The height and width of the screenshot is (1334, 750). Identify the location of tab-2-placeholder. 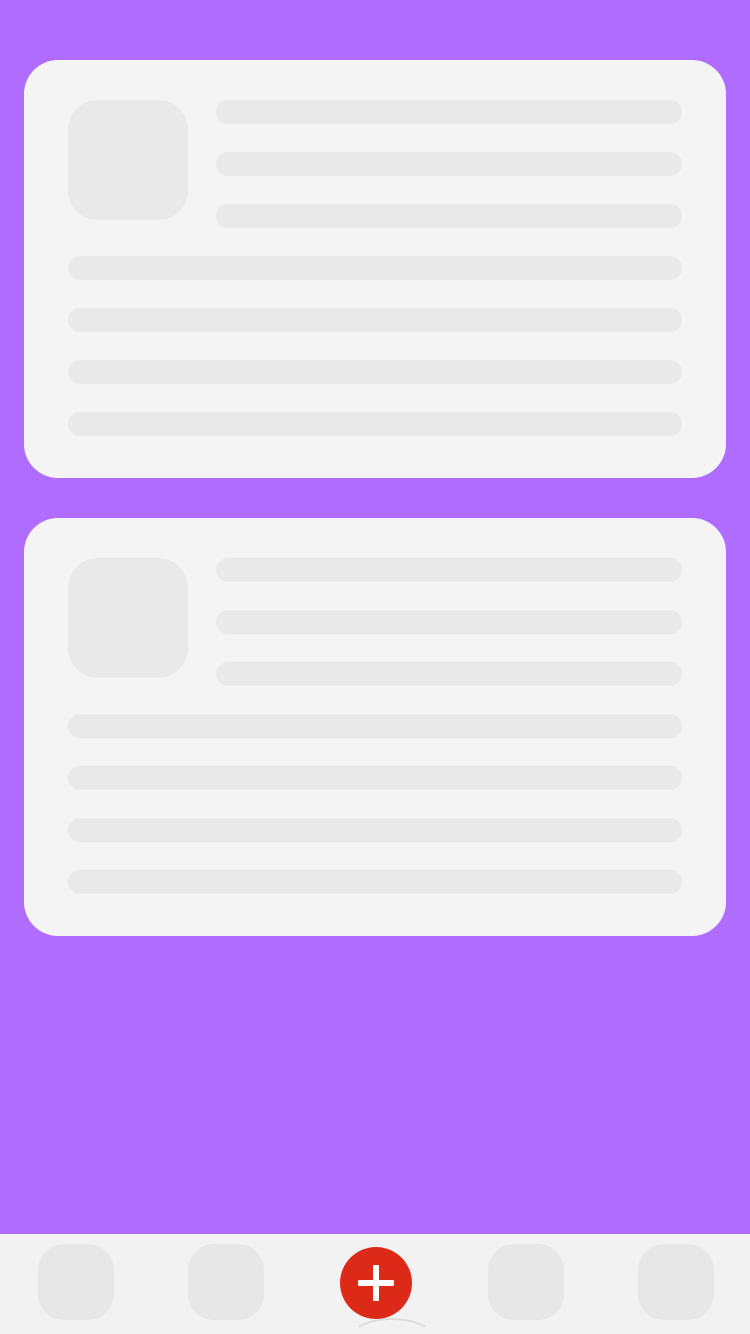
(226, 1282).